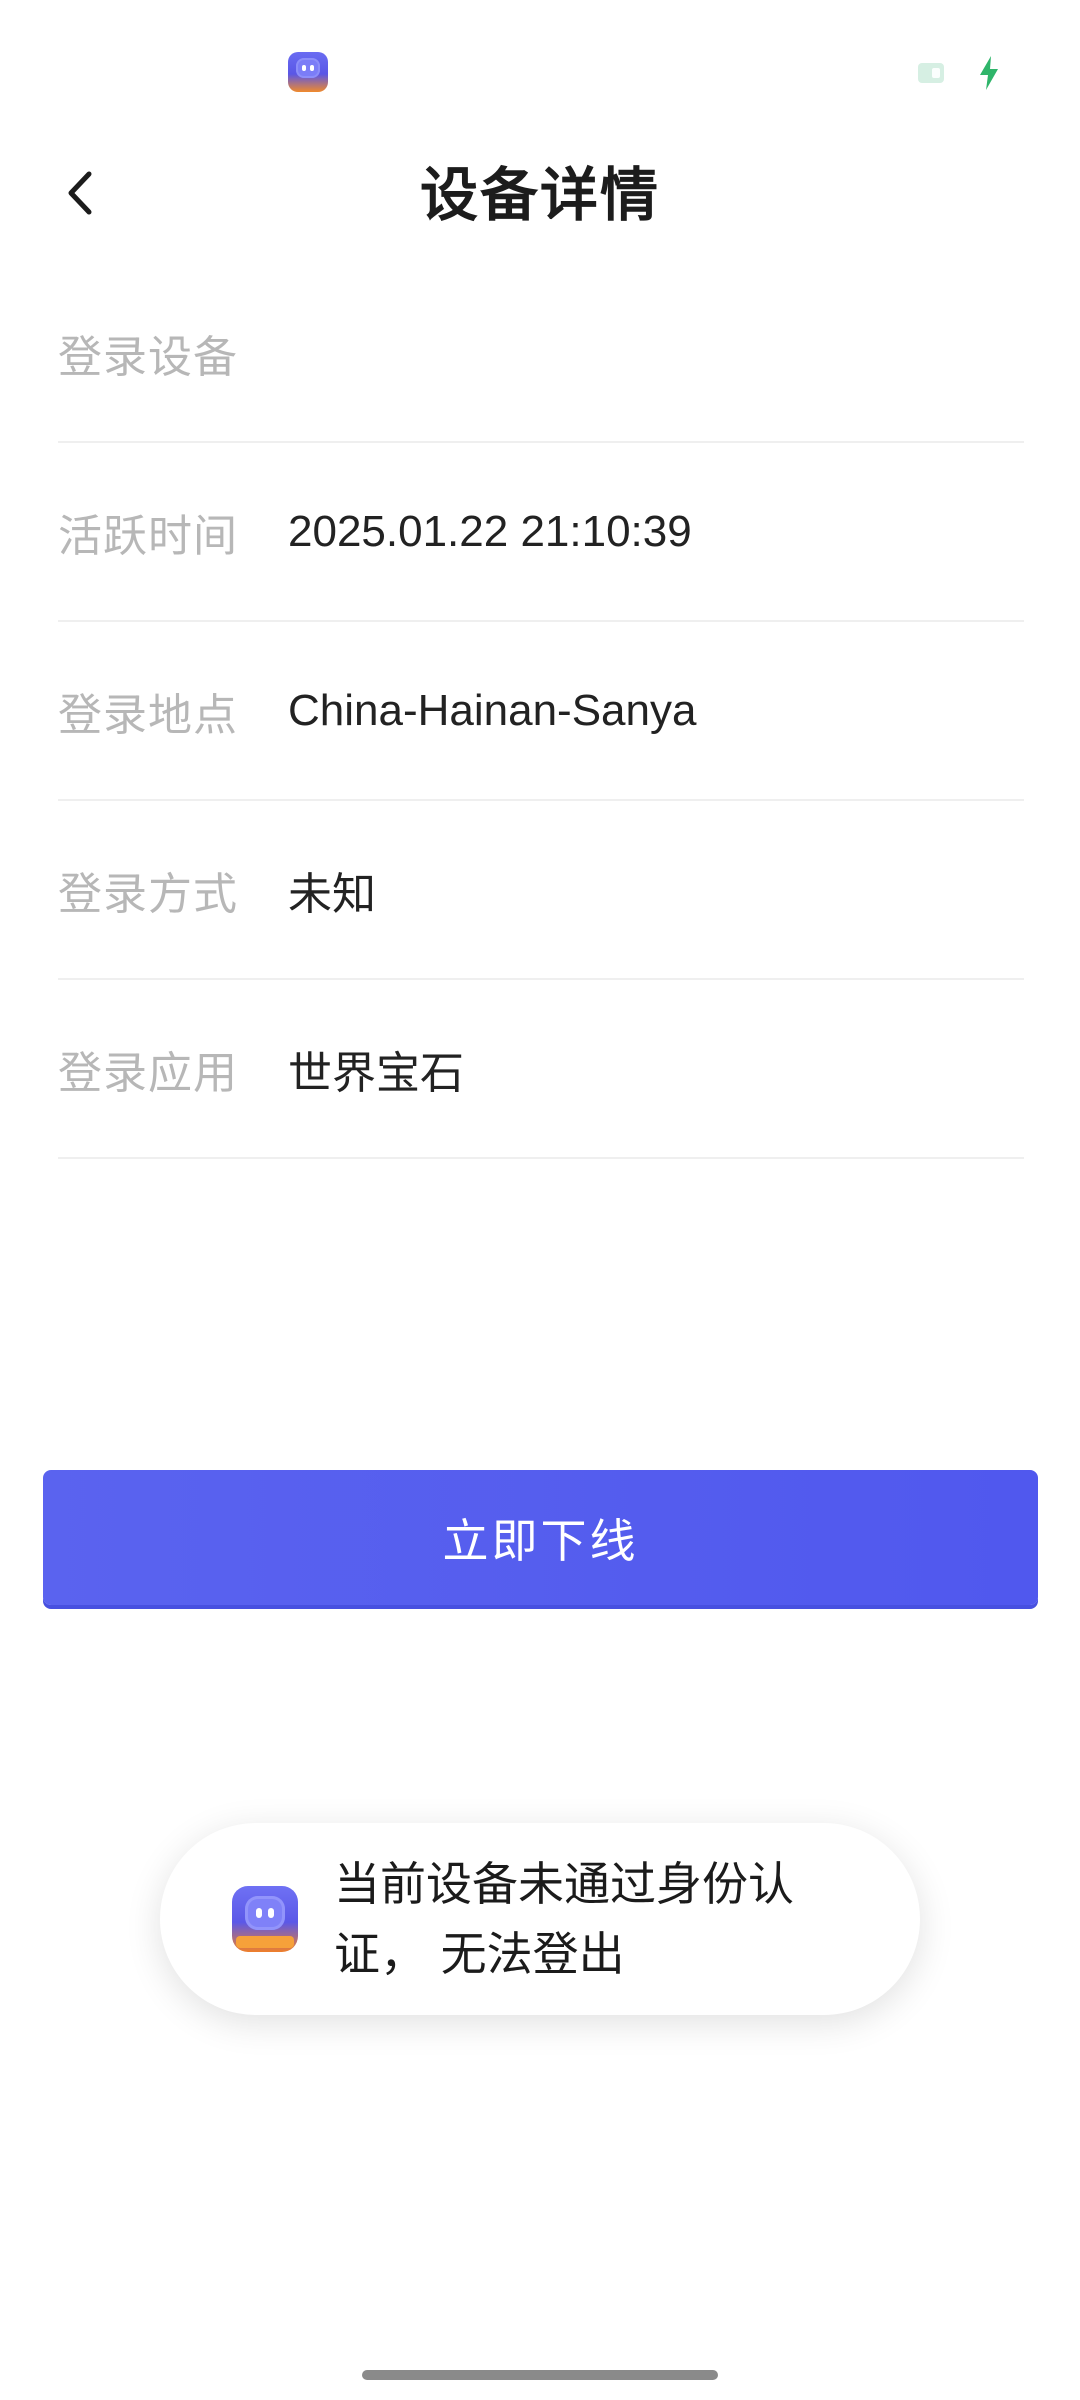 The height and width of the screenshot is (2400, 1080). I want to click on home-indicator, so click(540, 2375).